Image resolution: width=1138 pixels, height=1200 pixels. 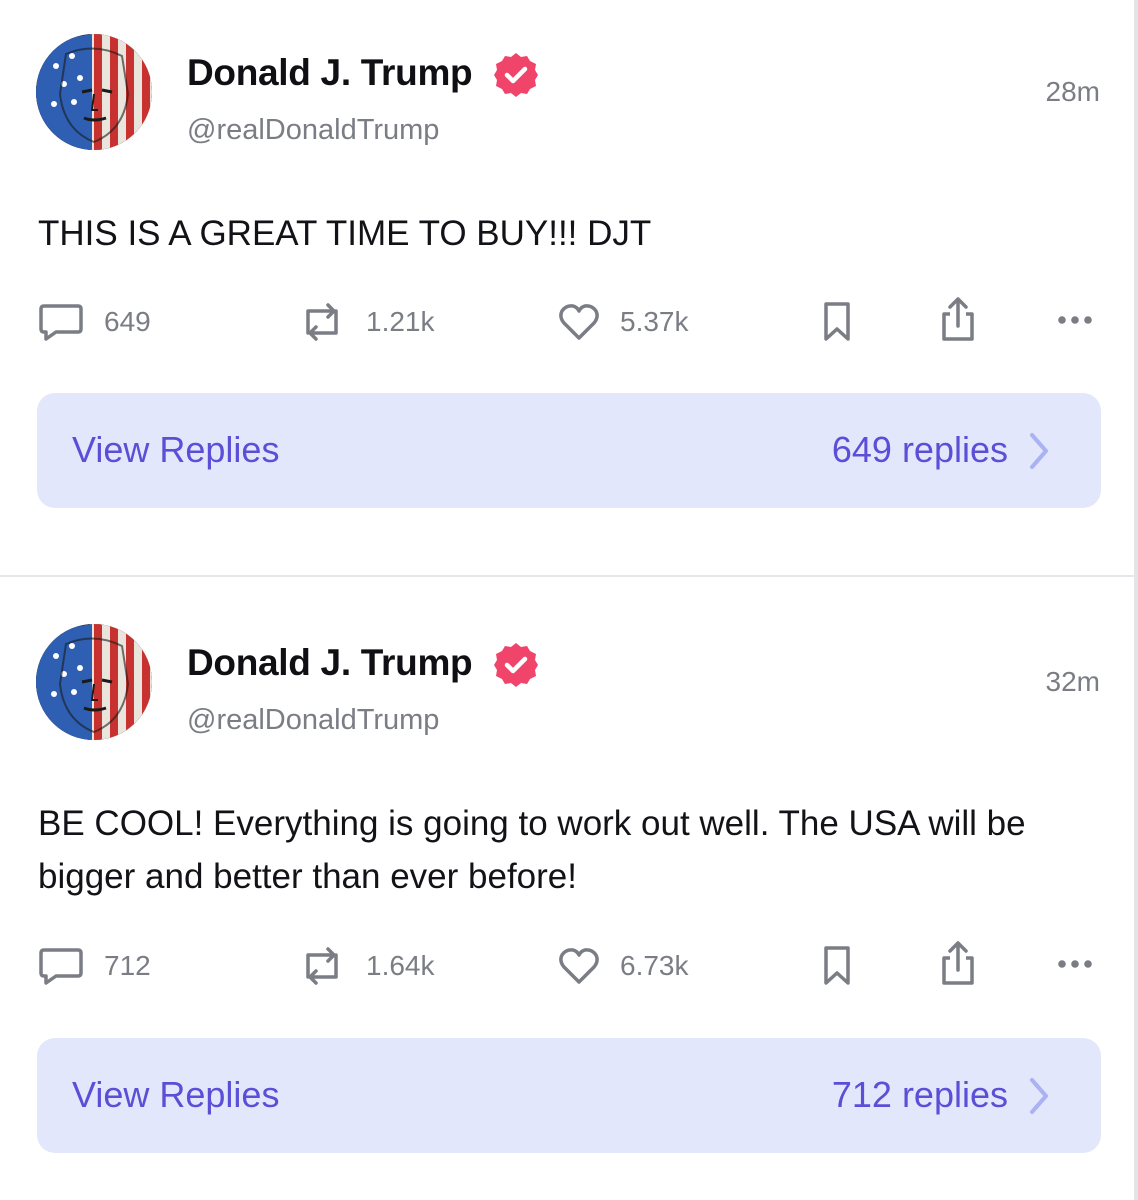 What do you see at coordinates (127, 321) in the screenshot?
I see `reply-count: 649` at bounding box center [127, 321].